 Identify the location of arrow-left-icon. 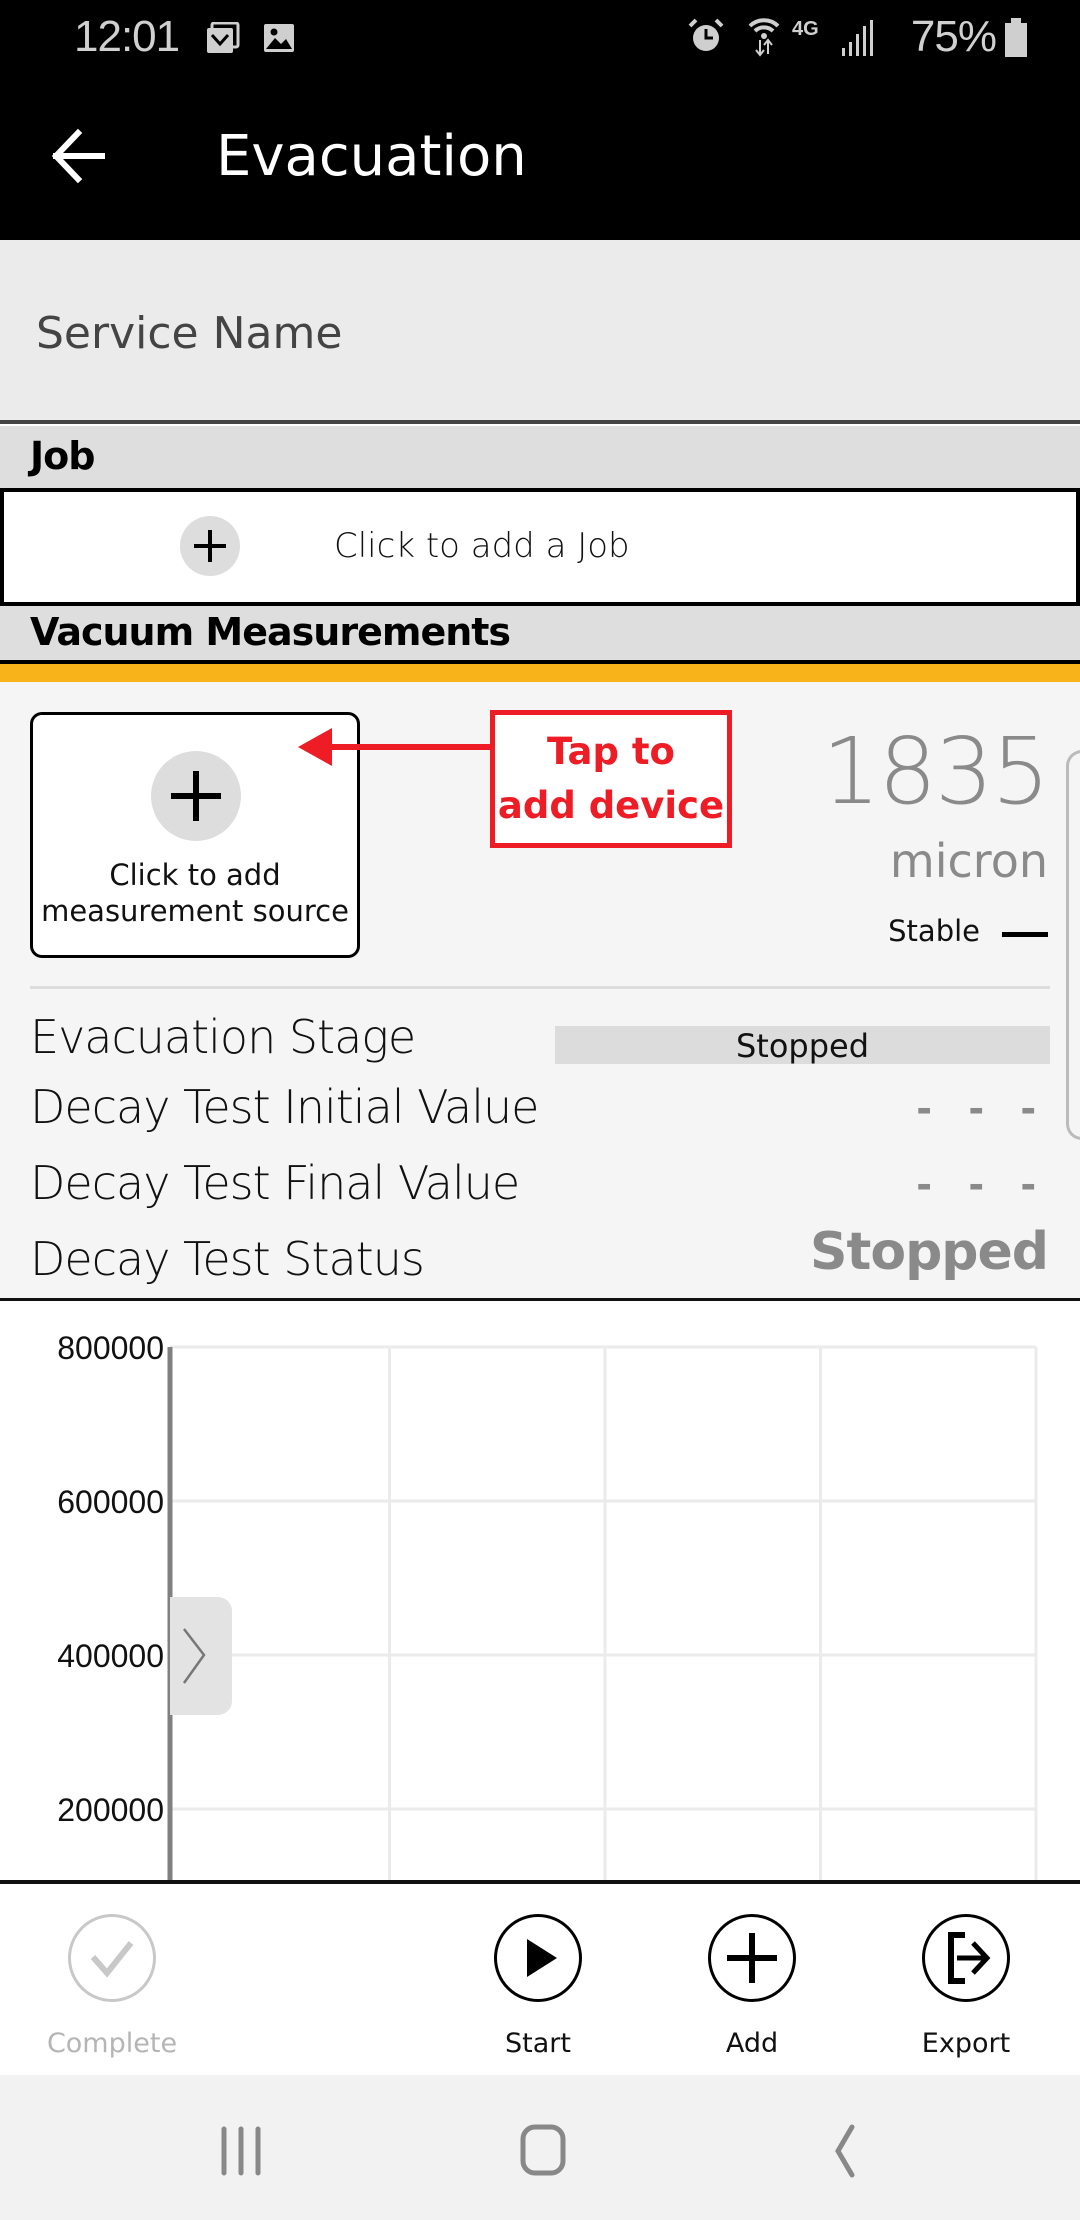
(78, 156).